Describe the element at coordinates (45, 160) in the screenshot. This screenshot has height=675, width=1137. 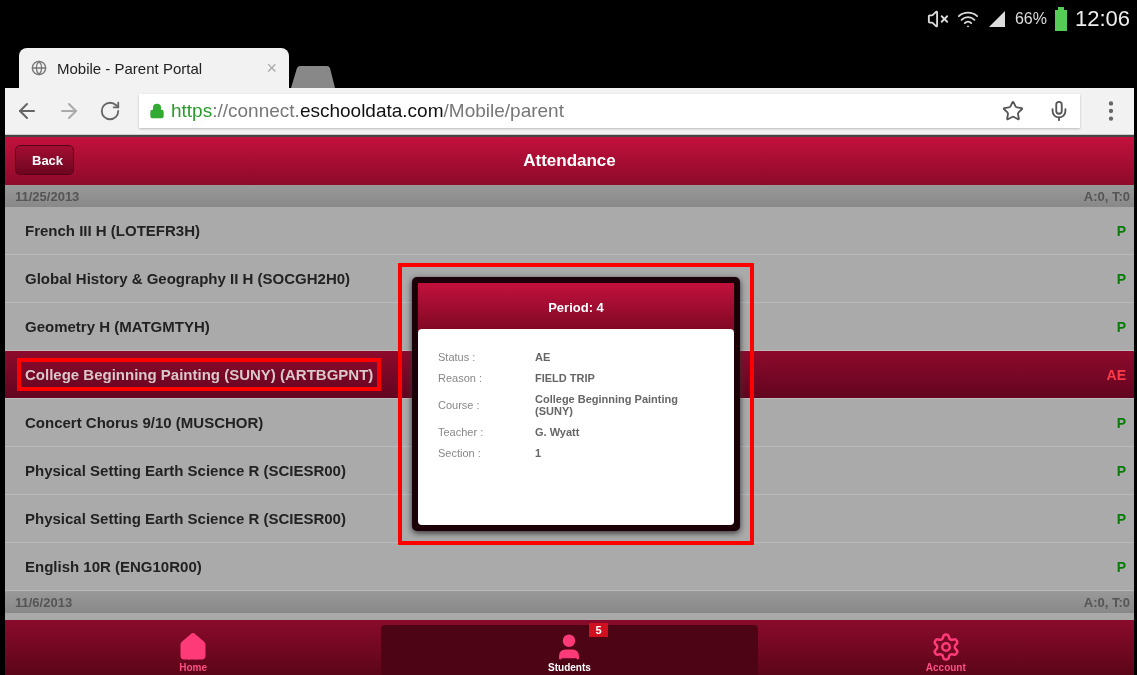
I see `back-button: Back` at that location.